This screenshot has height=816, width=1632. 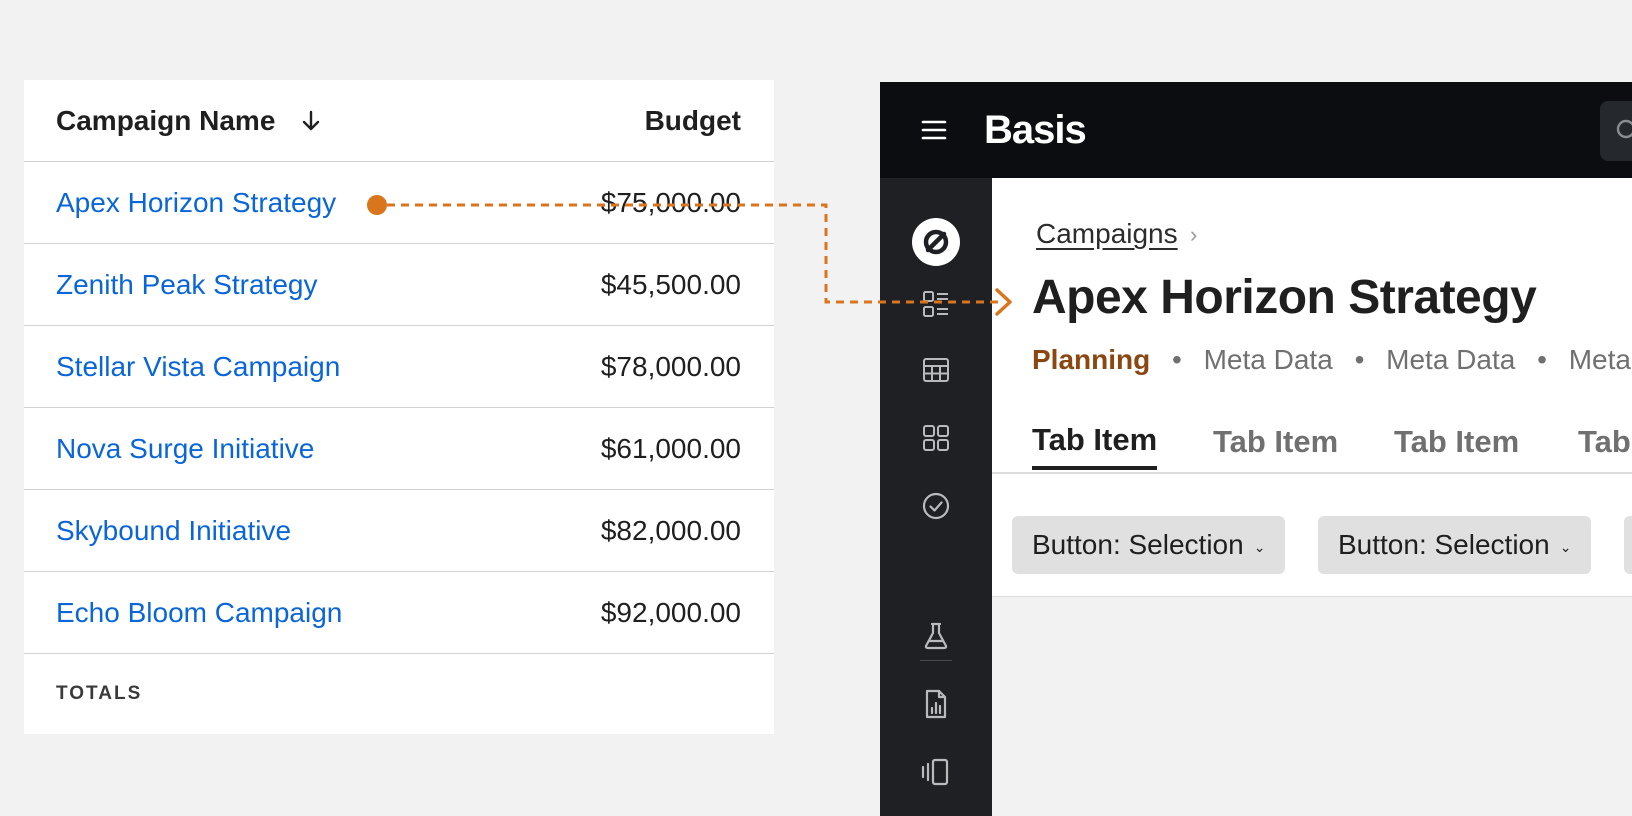 What do you see at coordinates (1003, 302) in the screenshot?
I see `arrow-right-icon` at bounding box center [1003, 302].